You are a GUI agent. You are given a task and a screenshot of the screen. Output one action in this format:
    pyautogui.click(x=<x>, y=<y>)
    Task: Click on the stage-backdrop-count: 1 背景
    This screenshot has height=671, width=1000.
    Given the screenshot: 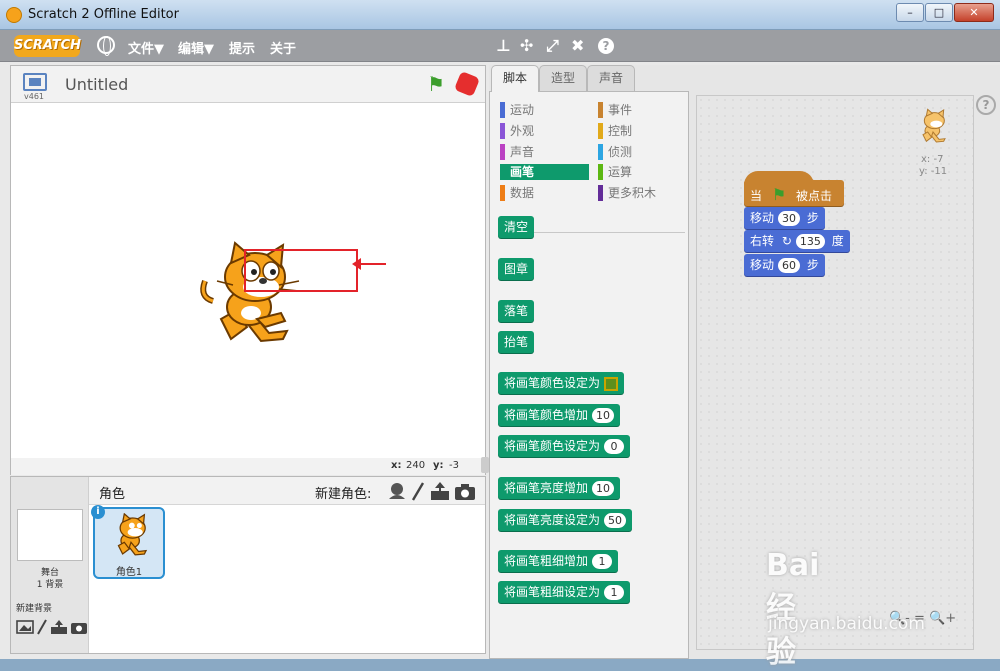 What is the action you would take?
    pyautogui.click(x=50, y=585)
    